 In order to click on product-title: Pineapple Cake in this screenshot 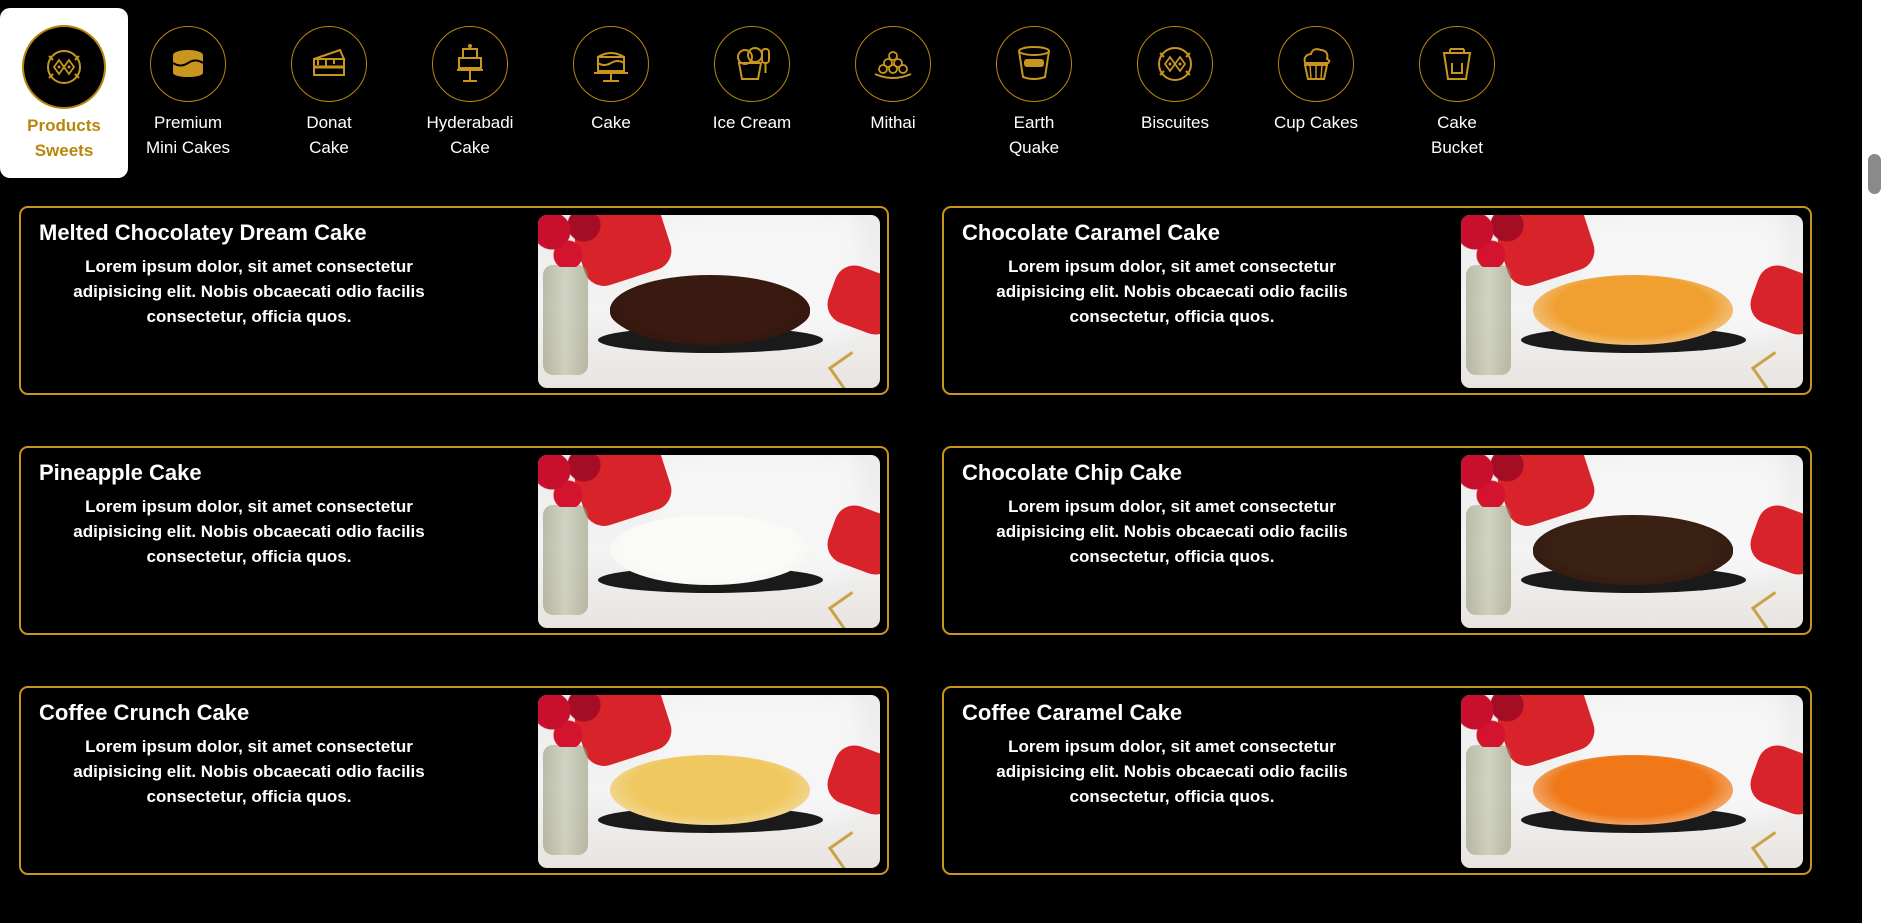, I will do `click(120, 472)`.